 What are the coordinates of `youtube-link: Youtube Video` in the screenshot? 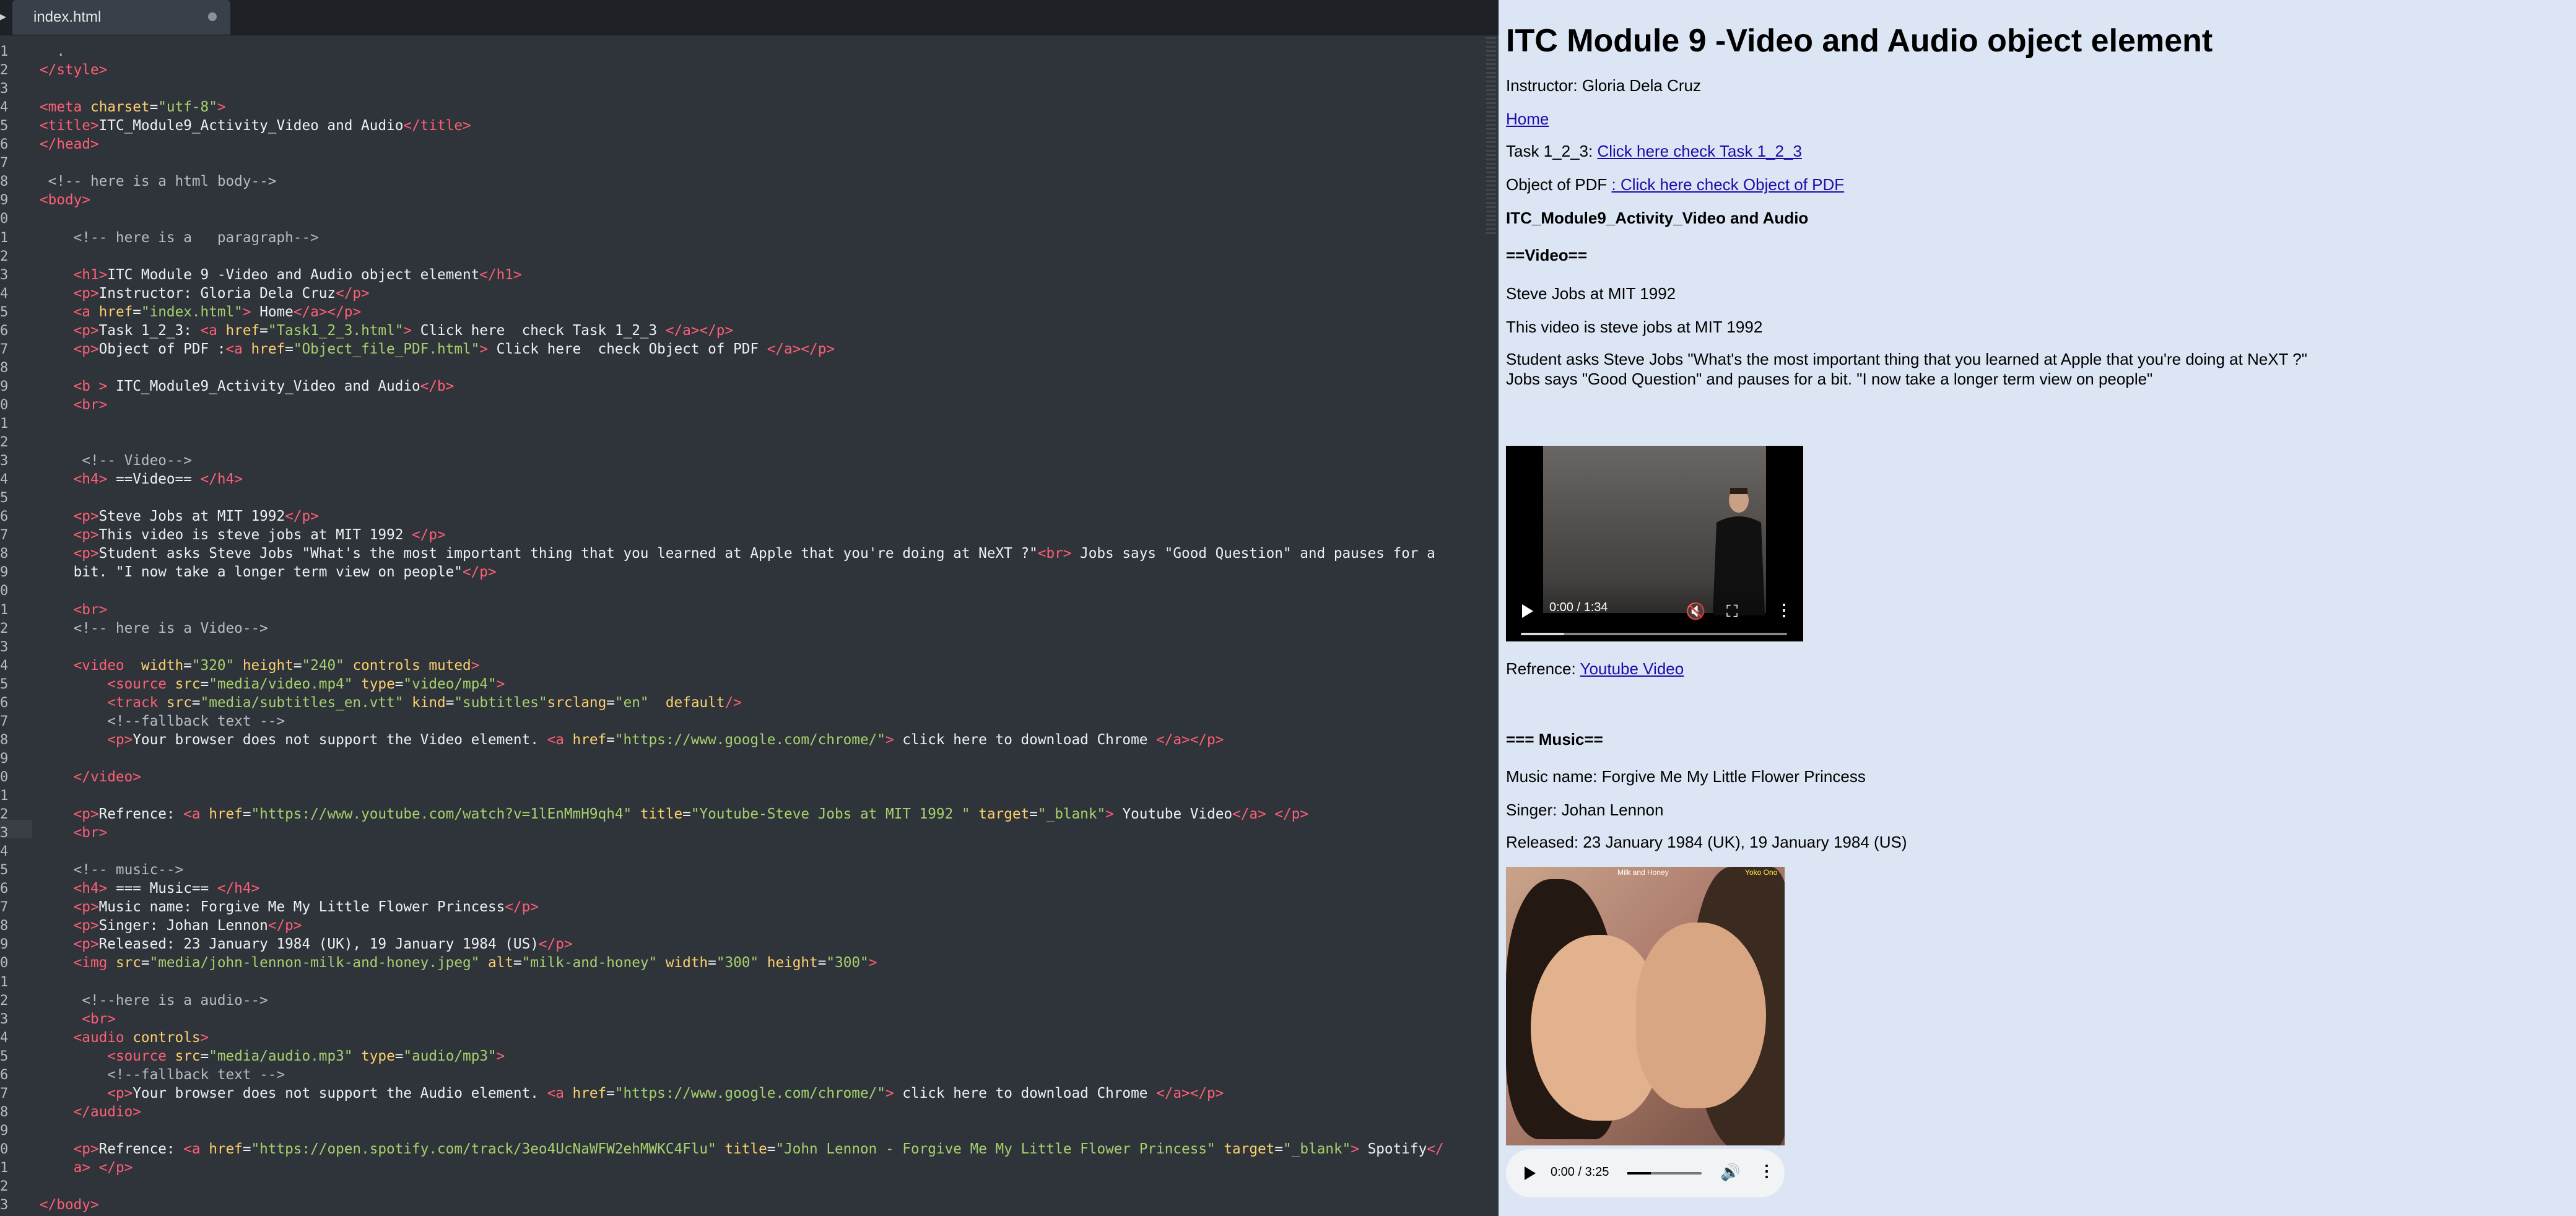 It's located at (1632, 668).